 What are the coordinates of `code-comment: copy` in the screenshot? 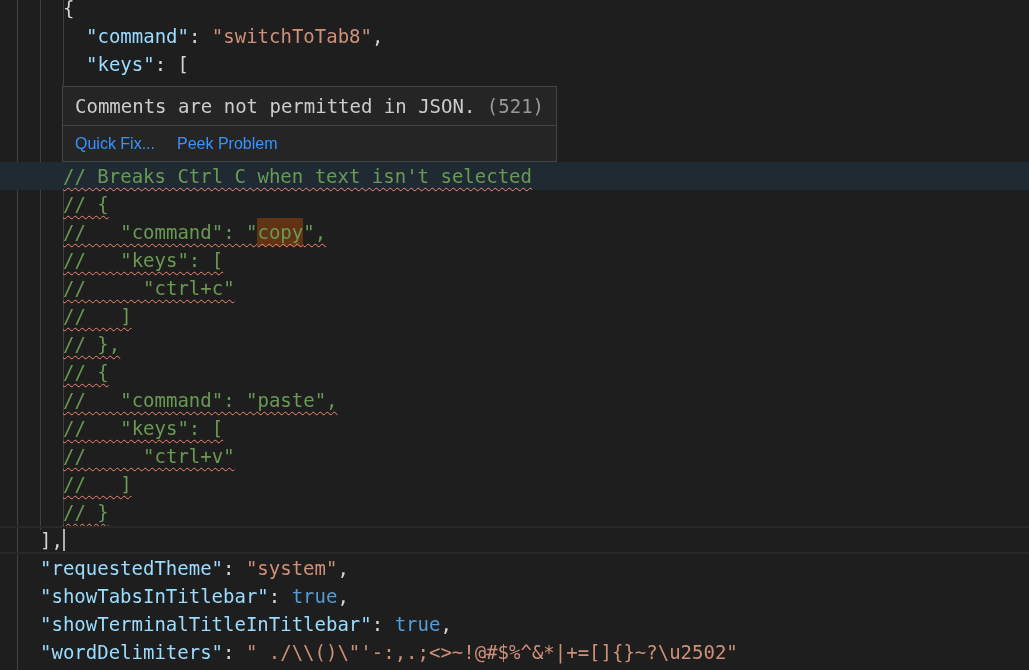 It's located at (280, 232).